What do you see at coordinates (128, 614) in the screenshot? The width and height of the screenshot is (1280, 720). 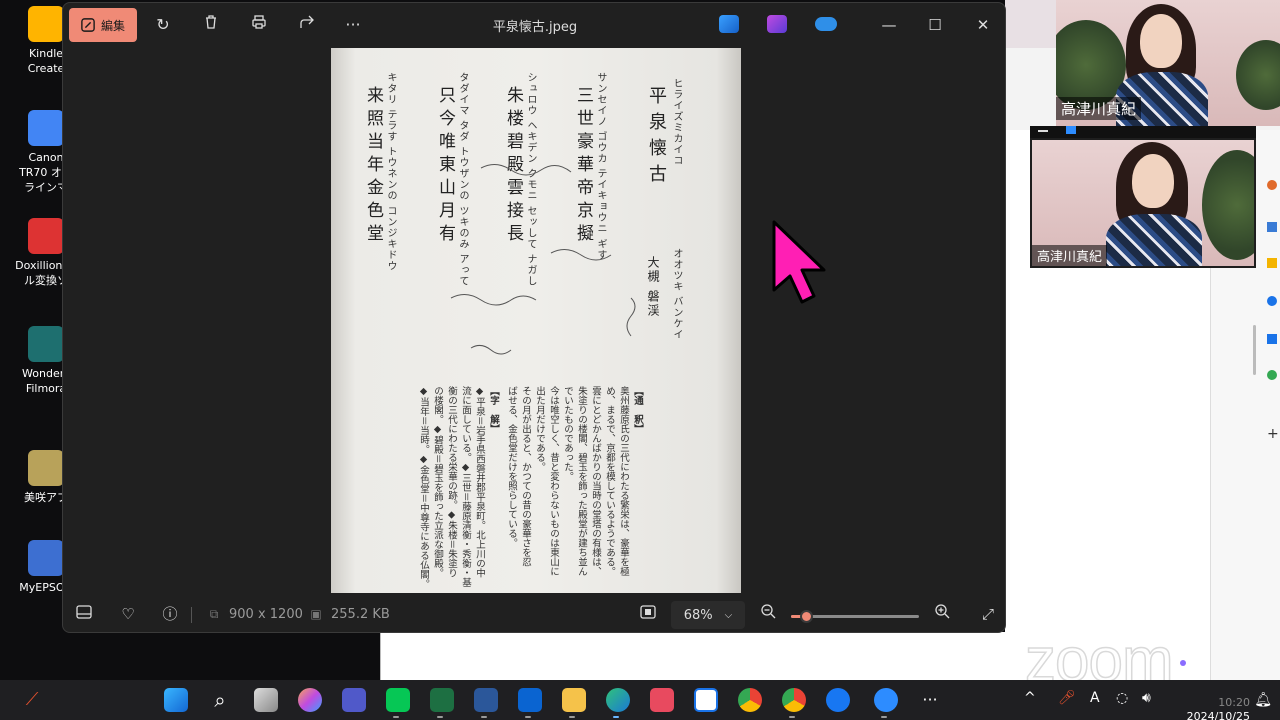 I see `favorite-icon: ♡` at bounding box center [128, 614].